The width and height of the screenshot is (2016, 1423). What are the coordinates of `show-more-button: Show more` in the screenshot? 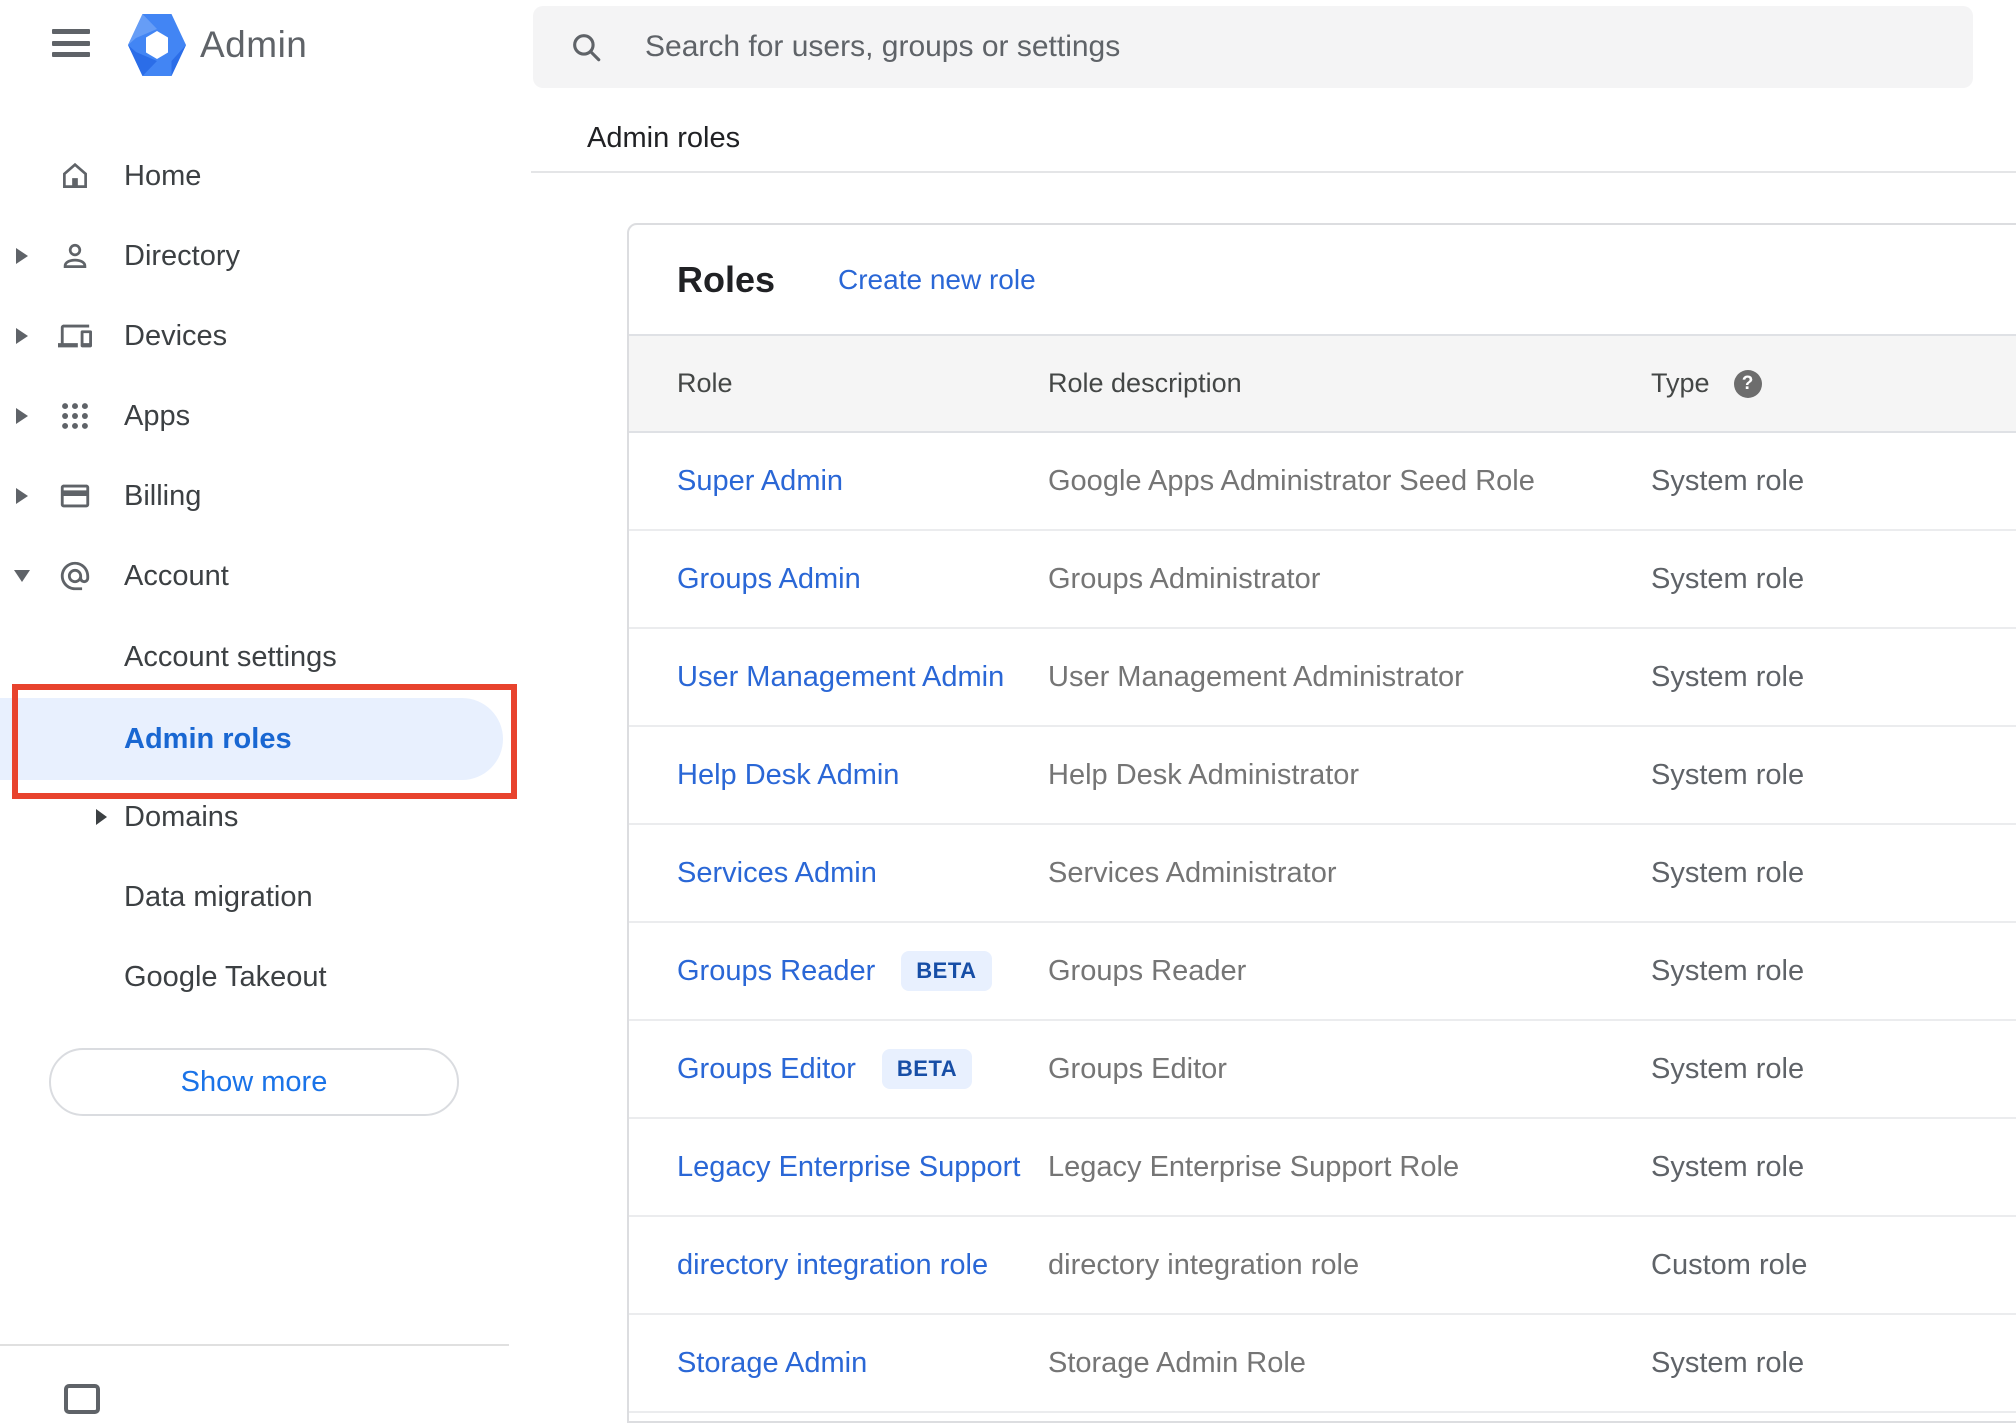 It's located at (254, 1082).